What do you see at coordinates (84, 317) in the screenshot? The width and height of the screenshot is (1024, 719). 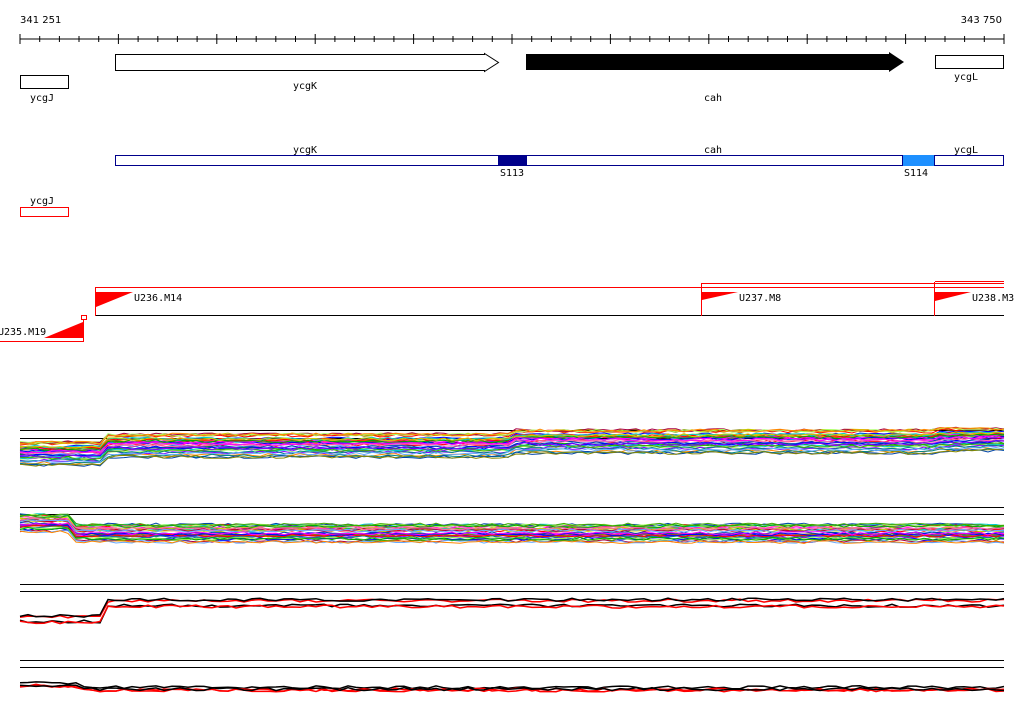 I see `tu-junction-marker` at bounding box center [84, 317].